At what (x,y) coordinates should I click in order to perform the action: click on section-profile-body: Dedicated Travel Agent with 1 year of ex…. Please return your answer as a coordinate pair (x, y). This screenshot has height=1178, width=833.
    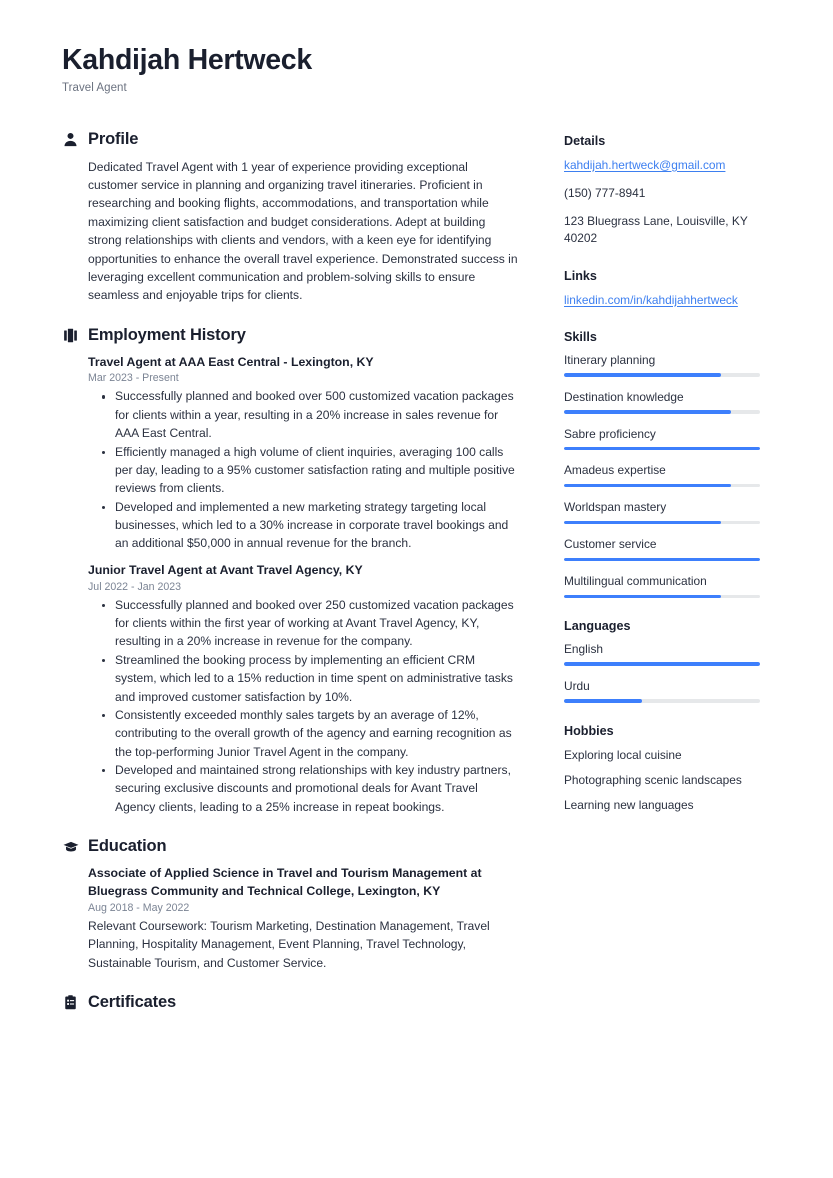
    Looking at the image, I should click on (291, 231).